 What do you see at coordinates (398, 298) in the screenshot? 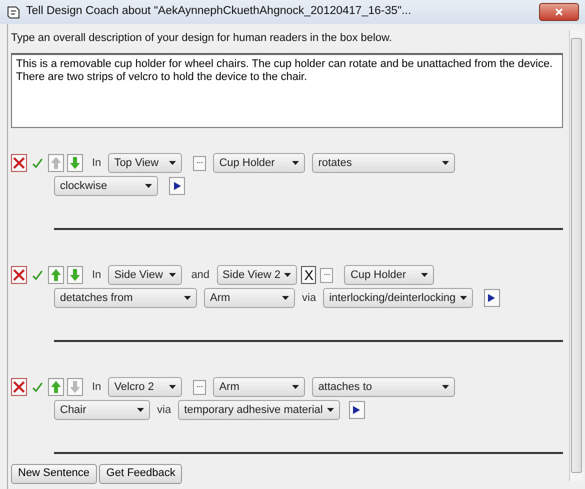
I see `dropdown: interlocking/deinterlocking` at bounding box center [398, 298].